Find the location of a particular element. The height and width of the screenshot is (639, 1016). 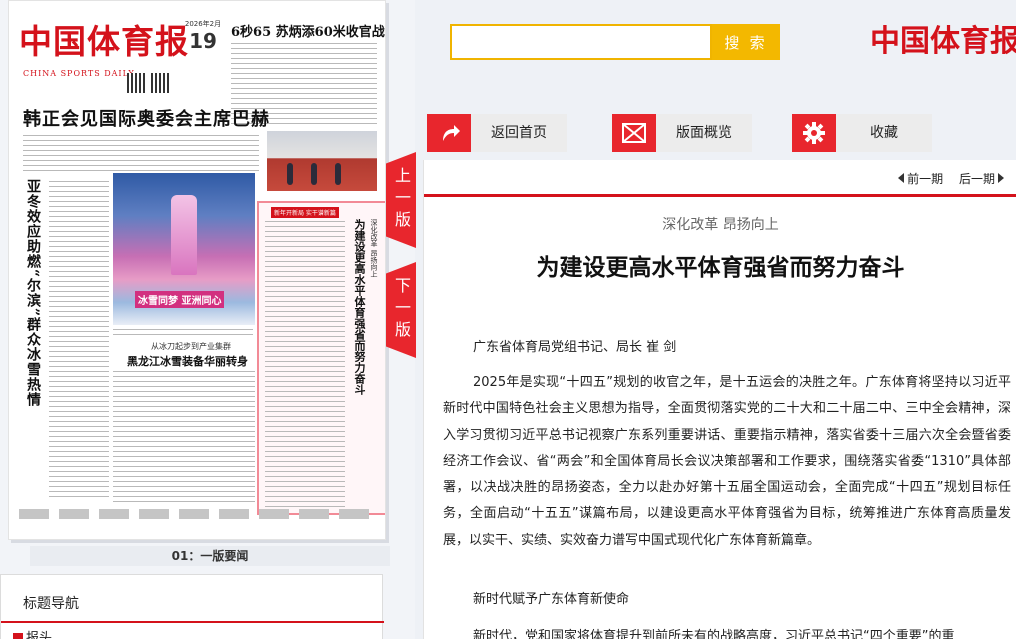

home-button: 返回首页 is located at coordinates (497, 133).